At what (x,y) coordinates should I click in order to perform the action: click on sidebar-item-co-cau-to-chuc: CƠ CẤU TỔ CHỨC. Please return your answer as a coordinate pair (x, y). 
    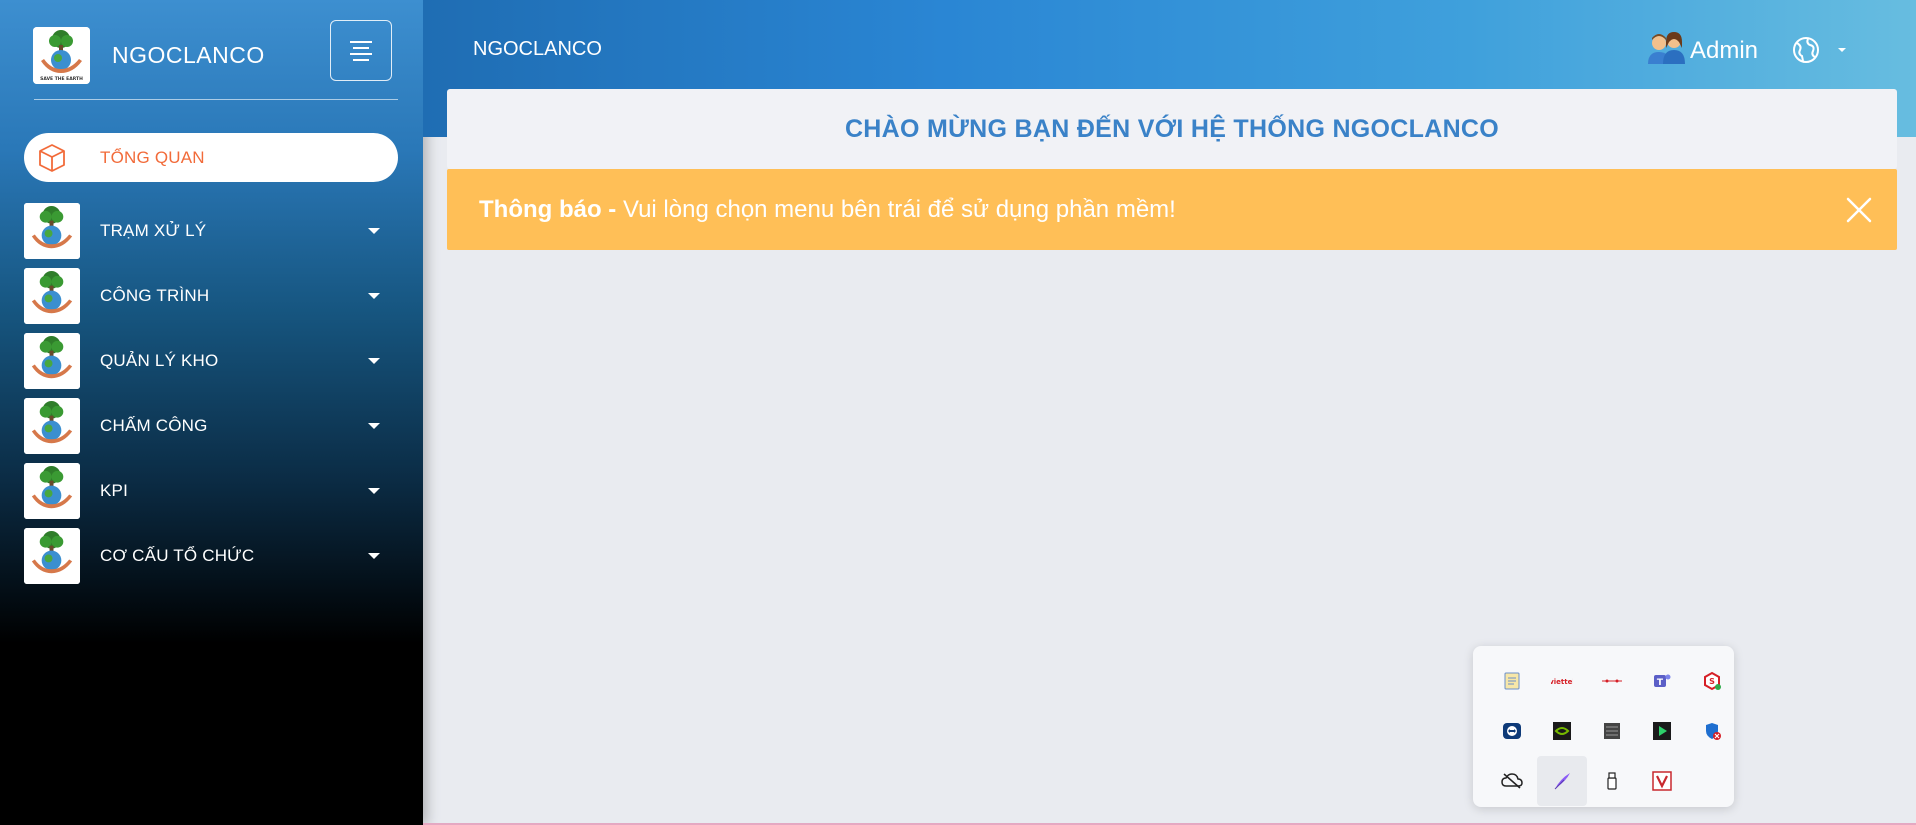
    Looking at the image, I should click on (211, 555).